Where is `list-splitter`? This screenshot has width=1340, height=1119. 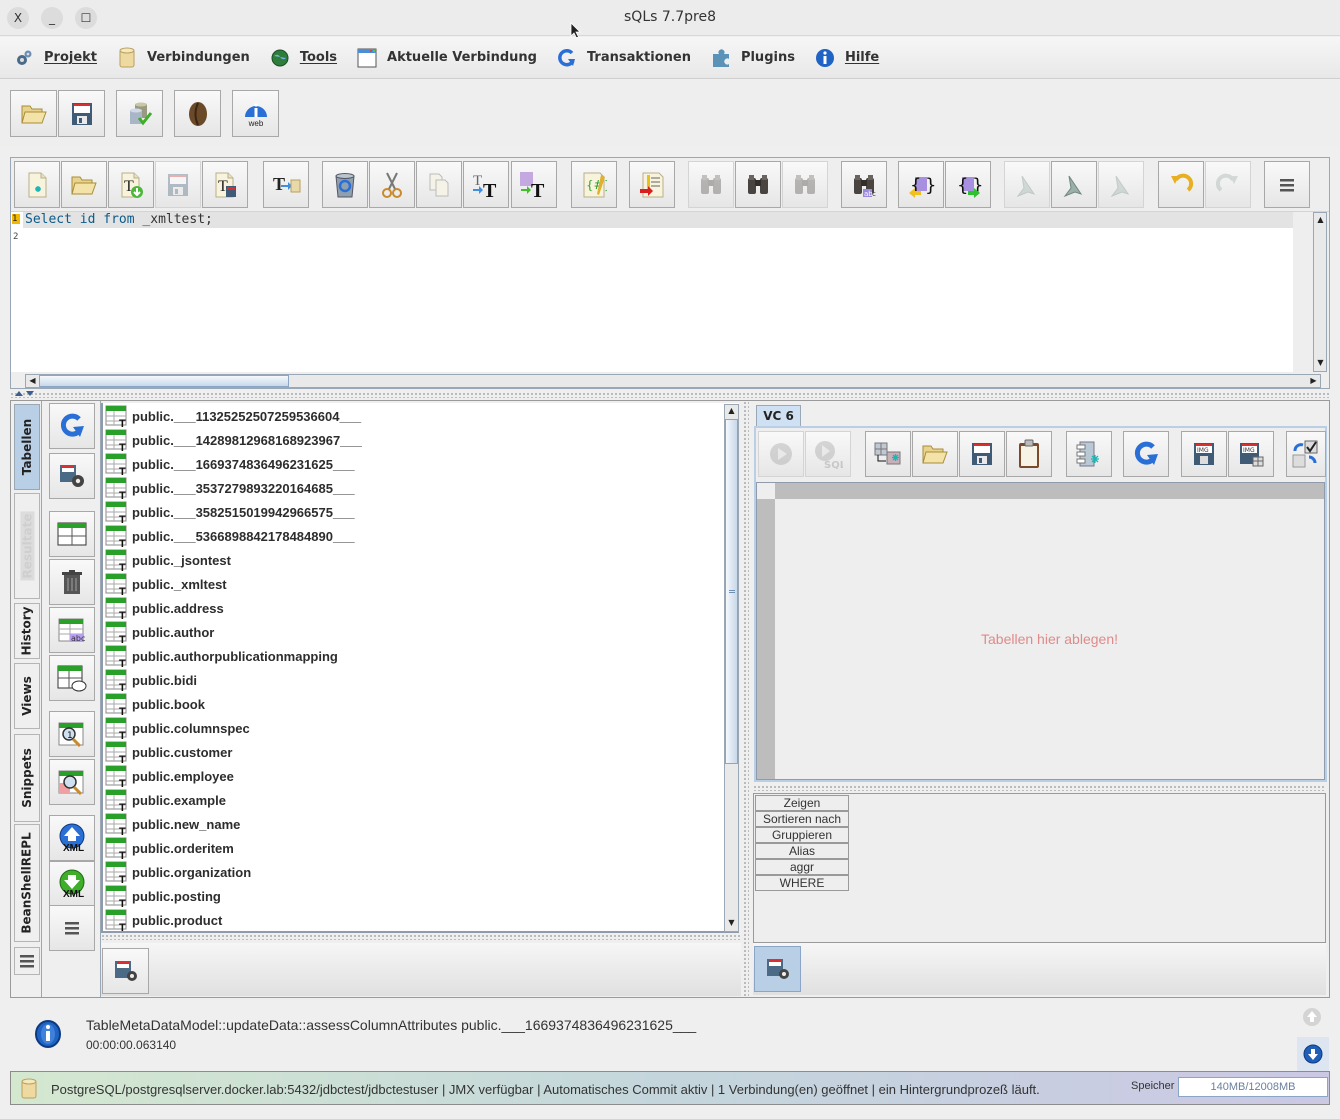 list-splitter is located at coordinates (421, 937).